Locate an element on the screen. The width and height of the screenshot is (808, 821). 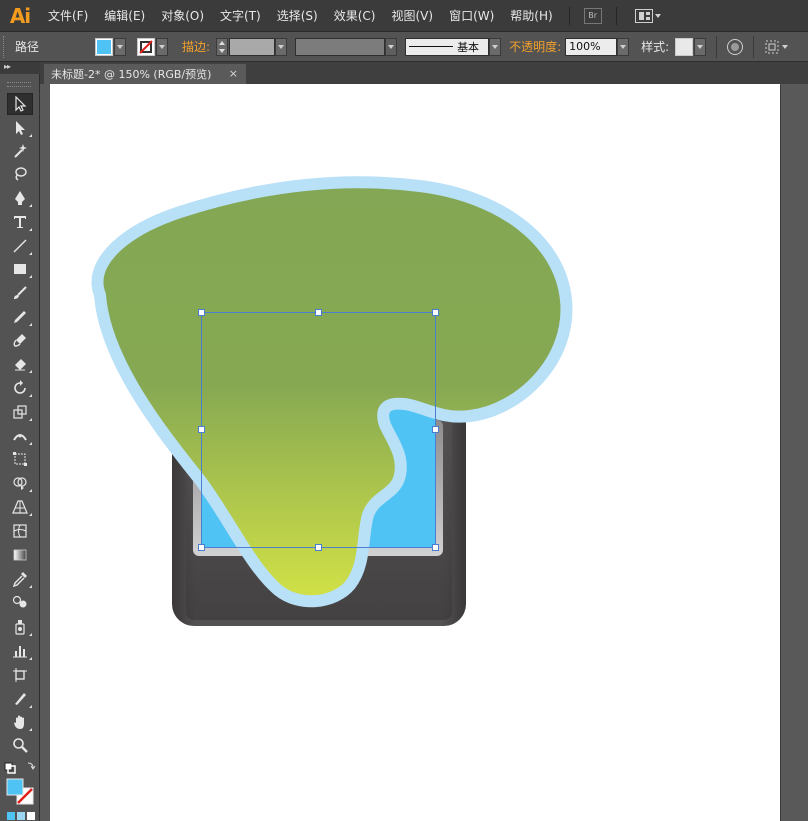
bridge-button: Br is located at coordinates (592, 15).